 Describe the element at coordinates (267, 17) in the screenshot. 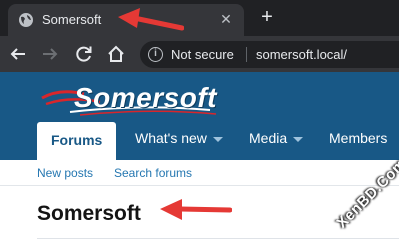

I see `new-tab-icon: +` at that location.